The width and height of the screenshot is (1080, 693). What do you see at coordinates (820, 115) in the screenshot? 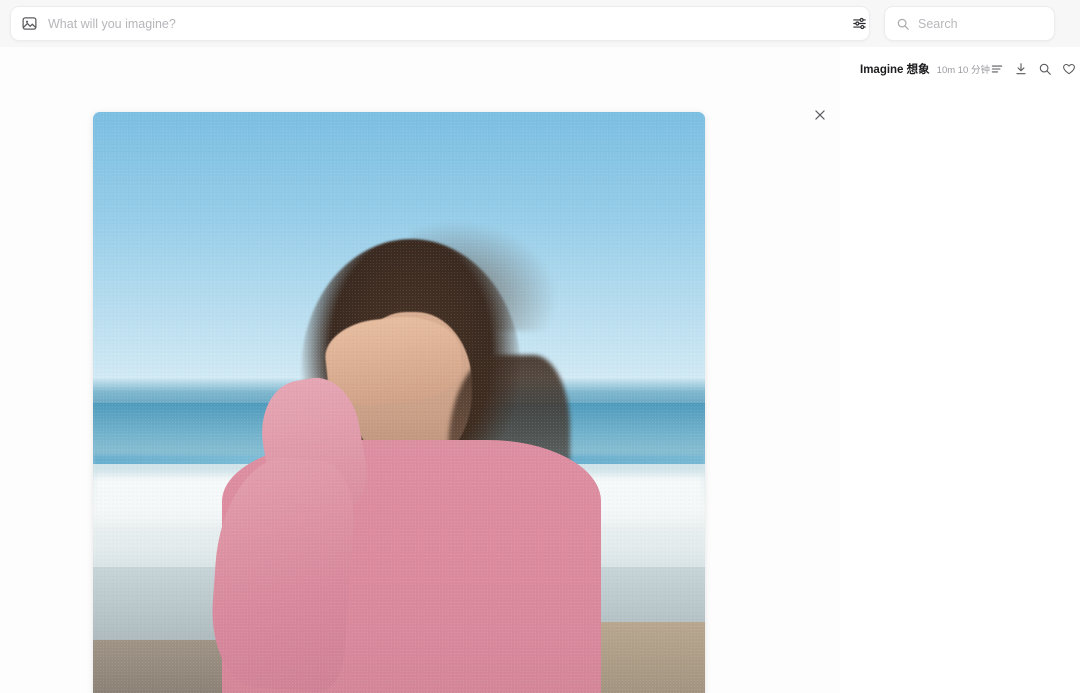
I see `close-icon` at bounding box center [820, 115].